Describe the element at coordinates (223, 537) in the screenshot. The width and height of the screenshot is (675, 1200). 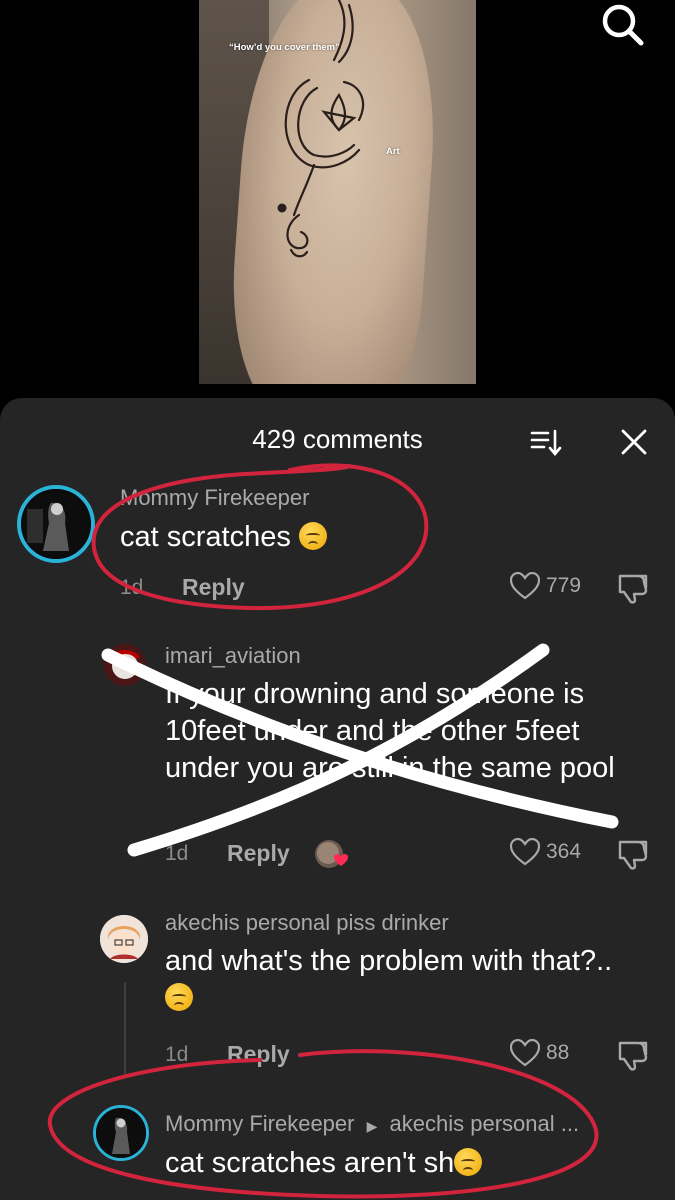
I see `comment-text: cat scratches` at that location.